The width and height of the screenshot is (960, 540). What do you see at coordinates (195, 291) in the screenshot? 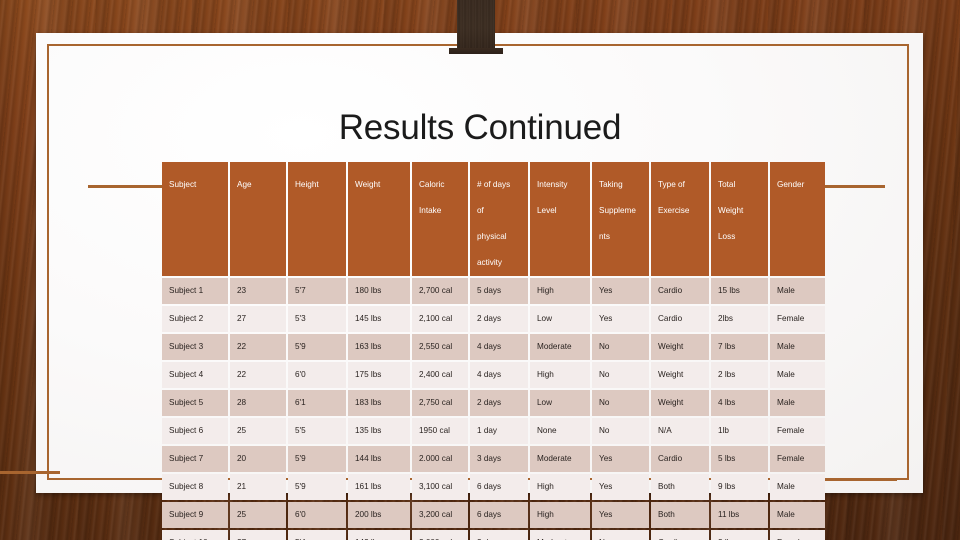
I see `table-cell: Subject 1` at bounding box center [195, 291].